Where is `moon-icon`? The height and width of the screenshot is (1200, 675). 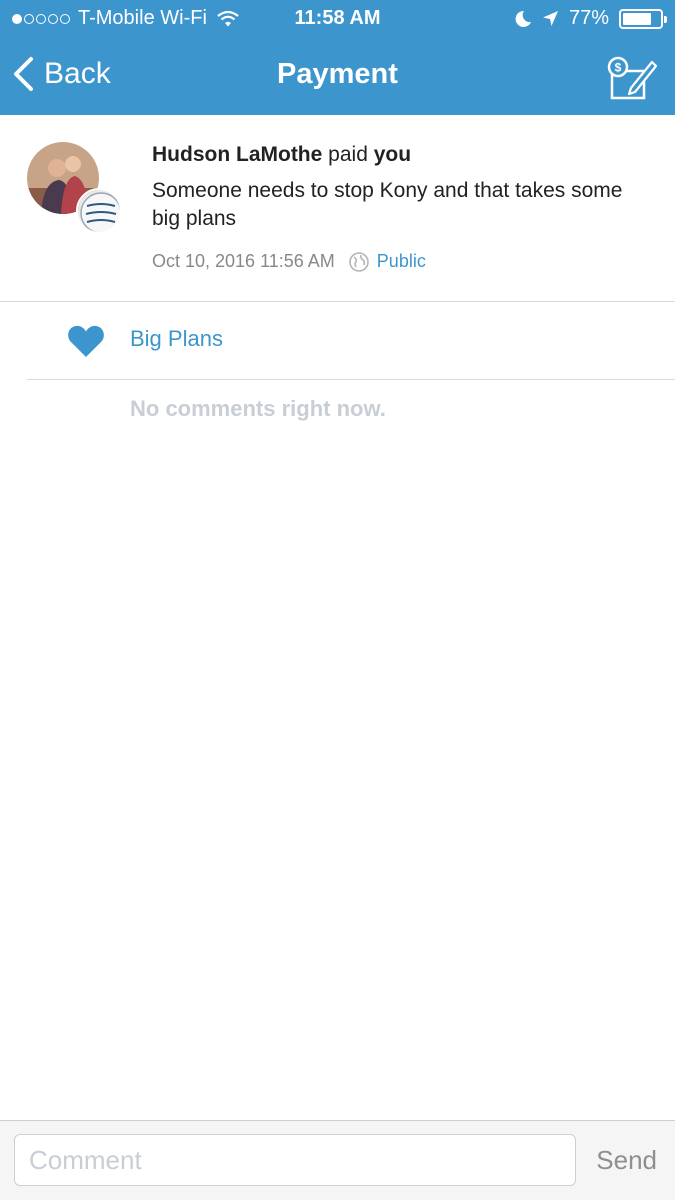 moon-icon is located at coordinates (523, 18).